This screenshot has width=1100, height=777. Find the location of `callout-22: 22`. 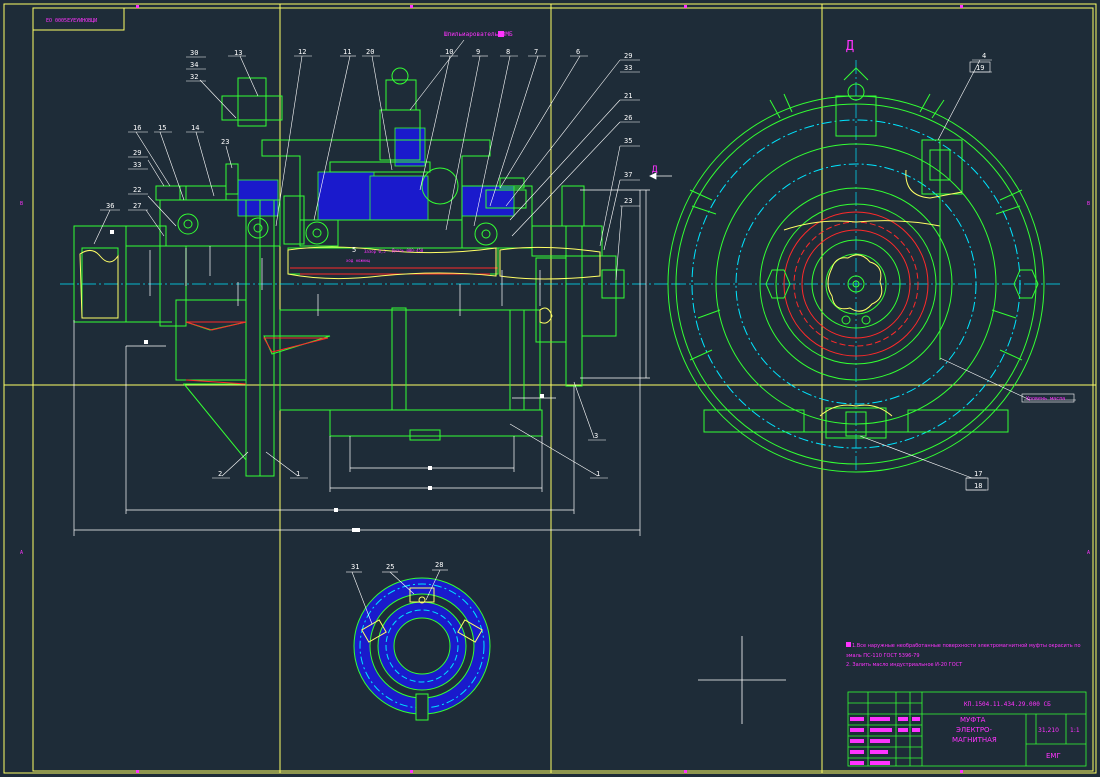

callout-22: 22 is located at coordinates (137, 190).